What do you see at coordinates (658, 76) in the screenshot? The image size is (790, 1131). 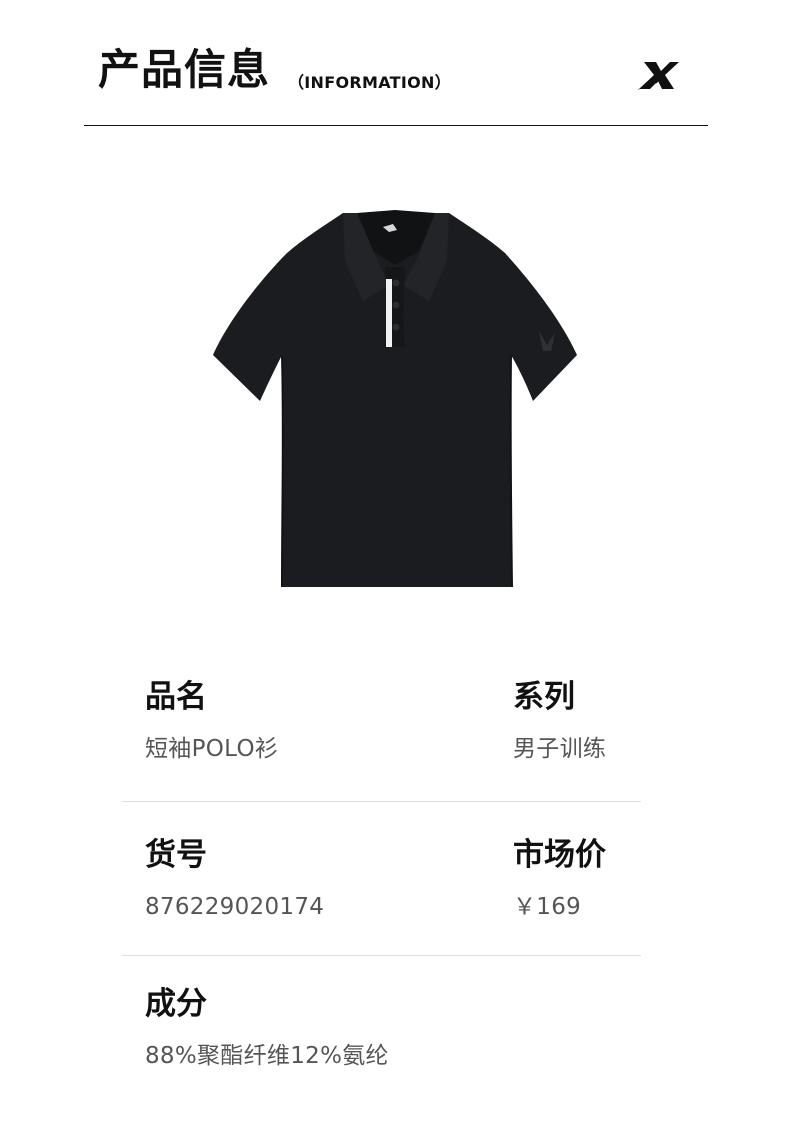 I see `brand-x-logo-icon` at bounding box center [658, 76].